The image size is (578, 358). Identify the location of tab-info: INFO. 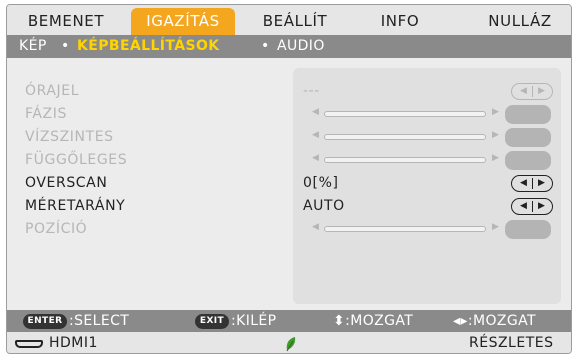
(400, 21).